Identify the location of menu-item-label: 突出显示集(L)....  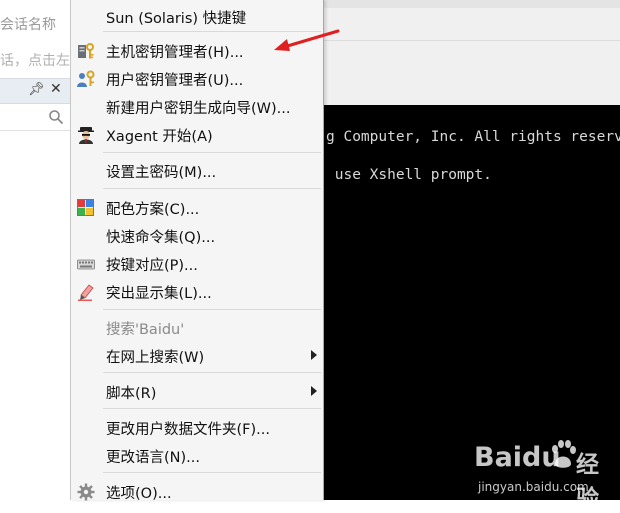
(159, 294).